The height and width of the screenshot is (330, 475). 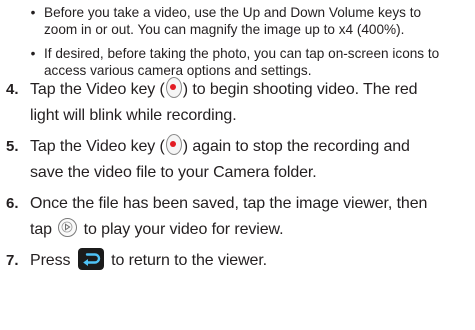 What do you see at coordinates (12, 146) in the screenshot?
I see `step-number: 5.` at bounding box center [12, 146].